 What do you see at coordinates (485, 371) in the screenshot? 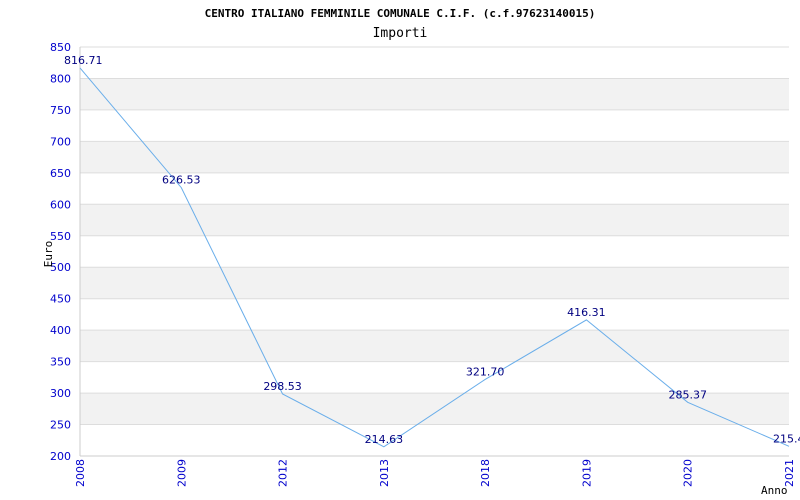
I see `data-label: 321.70` at bounding box center [485, 371].